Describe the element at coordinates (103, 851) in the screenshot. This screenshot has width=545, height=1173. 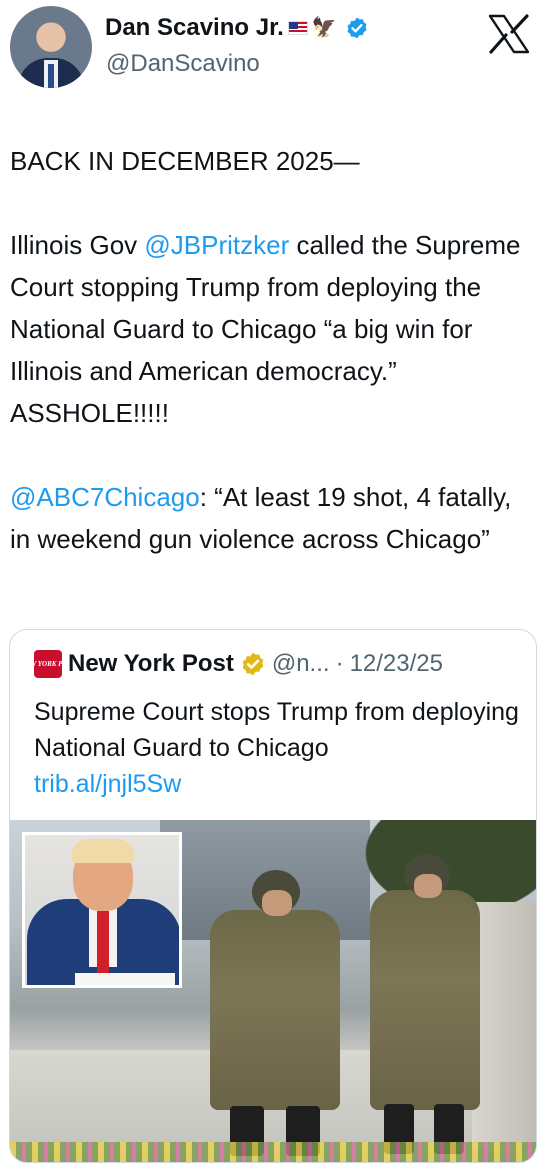
I see `inset-hair` at that location.